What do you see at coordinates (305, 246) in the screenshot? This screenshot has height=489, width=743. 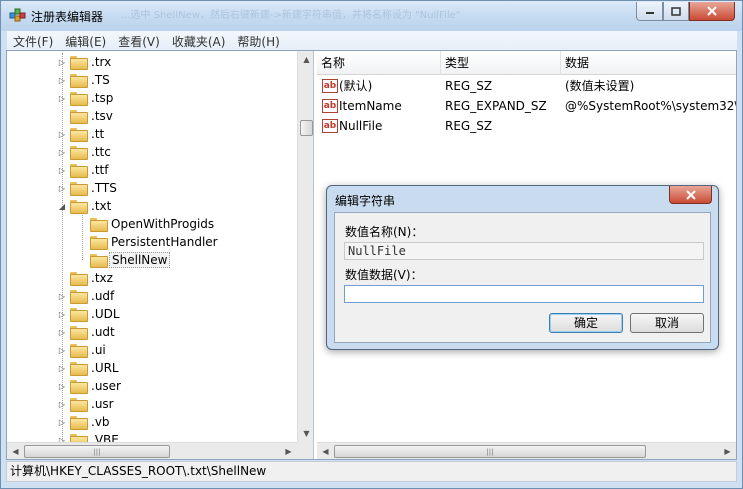 I see `tree-vertical-scrollbar: ▲ ▼` at bounding box center [305, 246].